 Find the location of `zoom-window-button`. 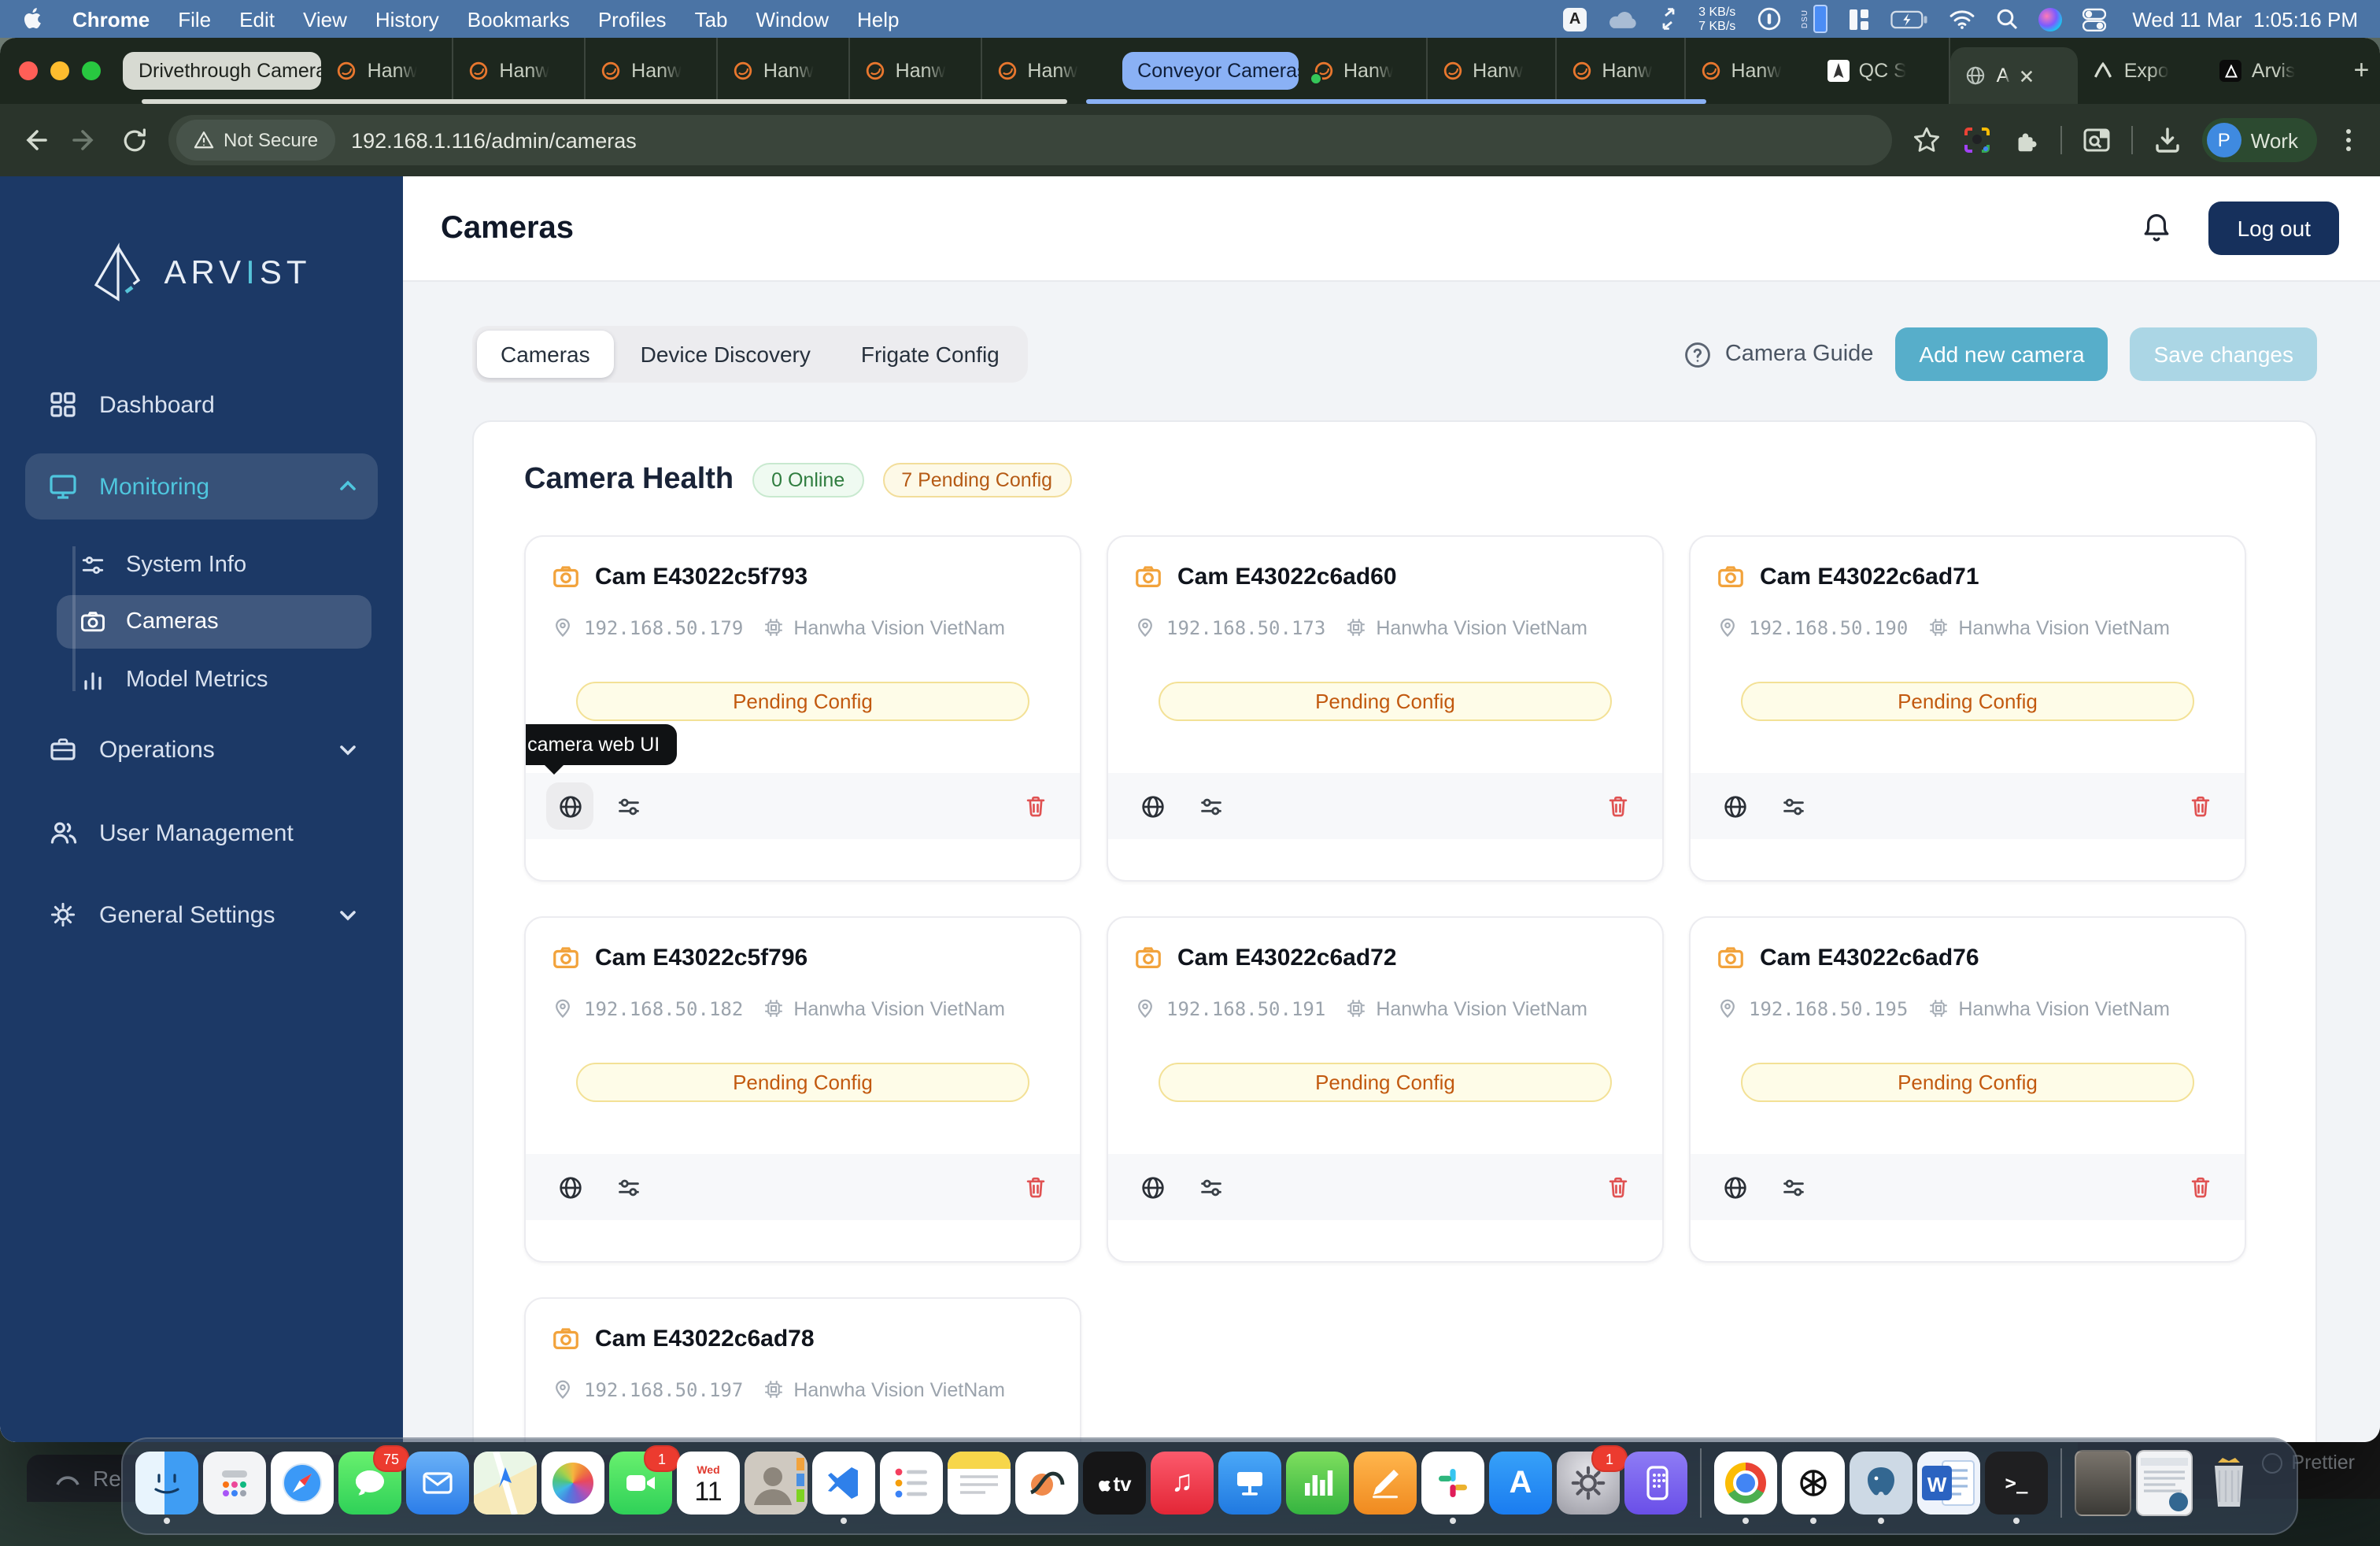

zoom-window-button is located at coordinates (91, 70).